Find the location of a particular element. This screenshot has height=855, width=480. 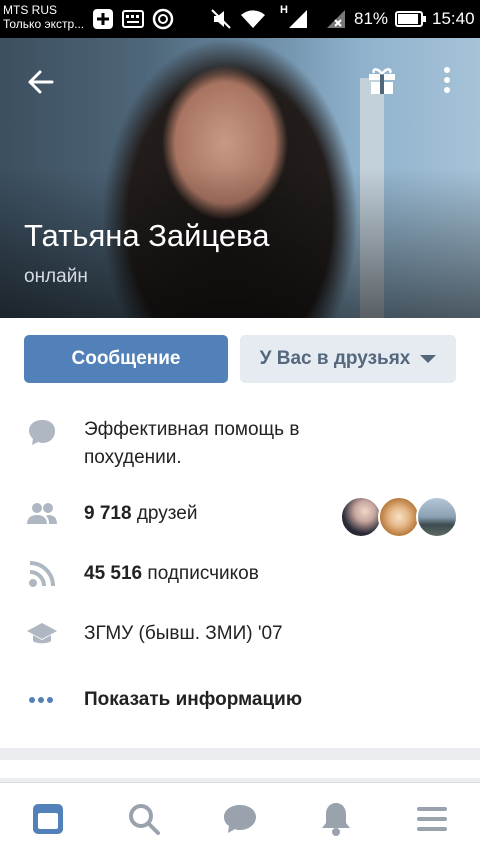

education-text: ЗГМУ (бывш. ЗМИ) '07 is located at coordinates (183, 633).